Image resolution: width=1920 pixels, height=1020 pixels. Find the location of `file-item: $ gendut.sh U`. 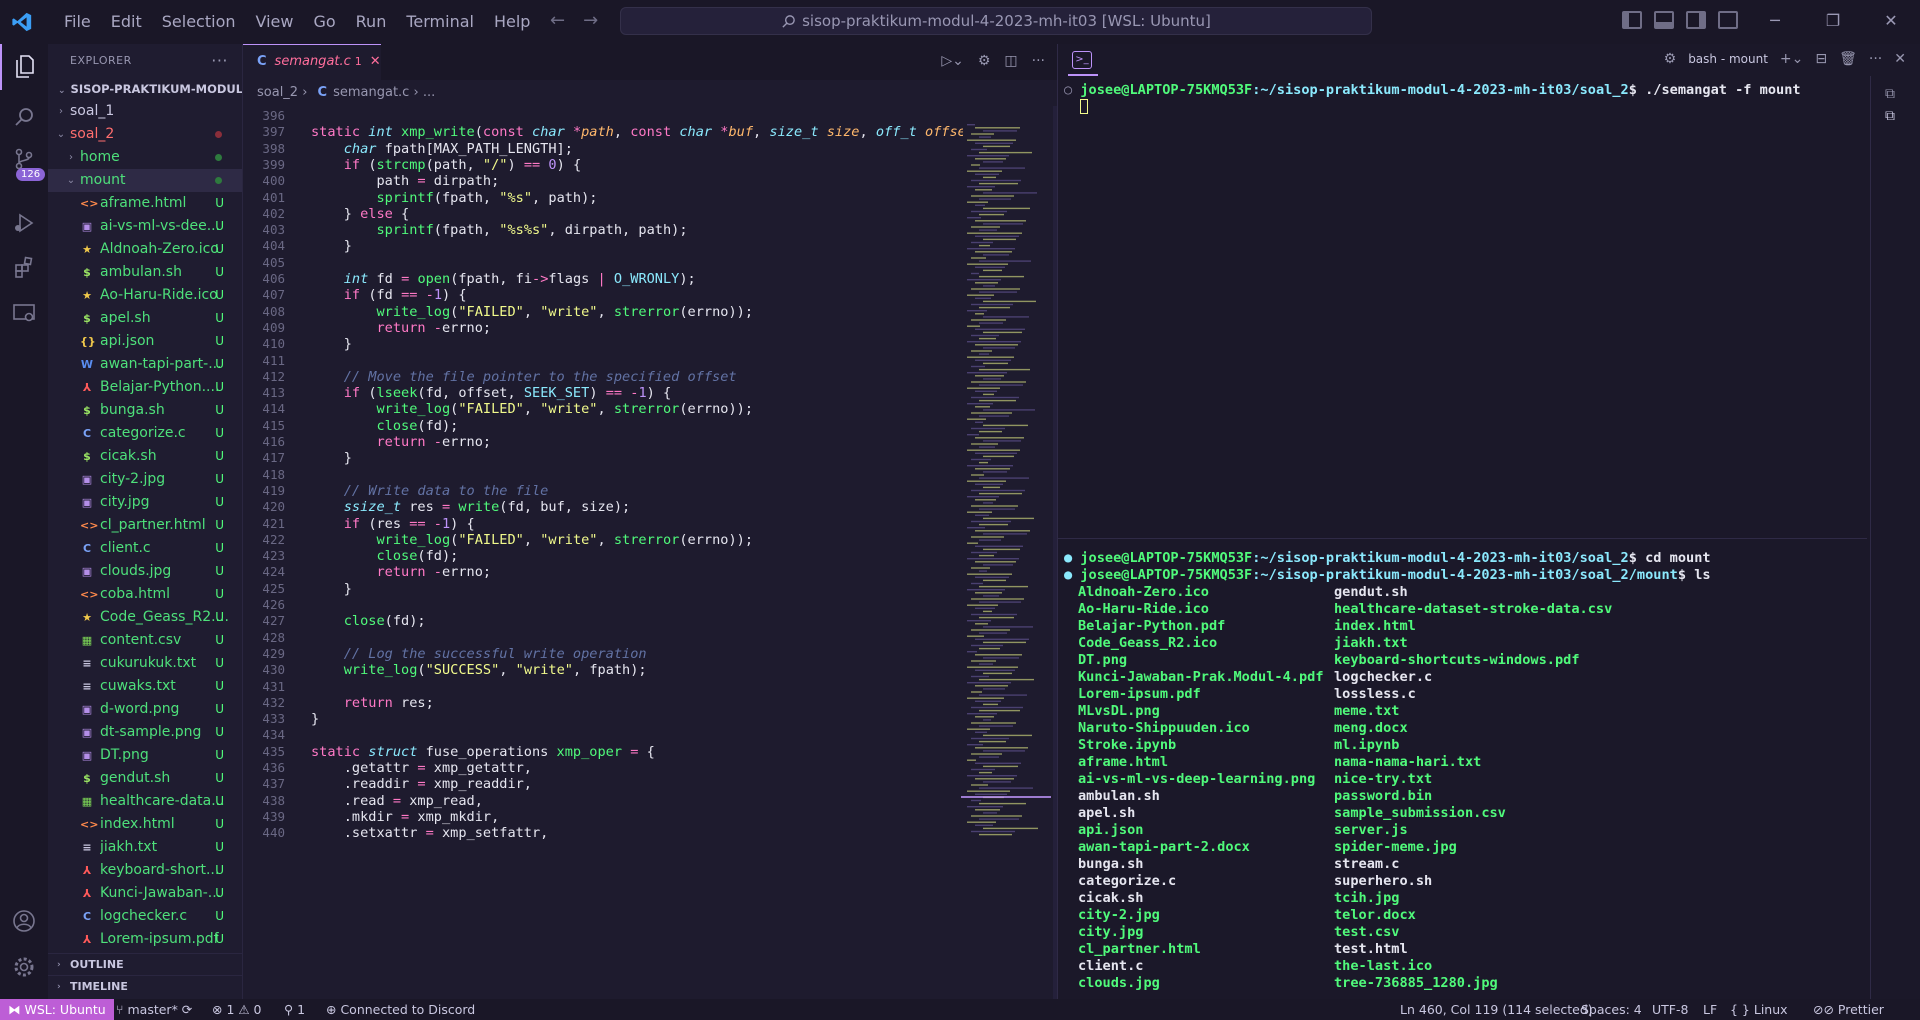

file-item: $ gendut.sh U is located at coordinates (145, 778).